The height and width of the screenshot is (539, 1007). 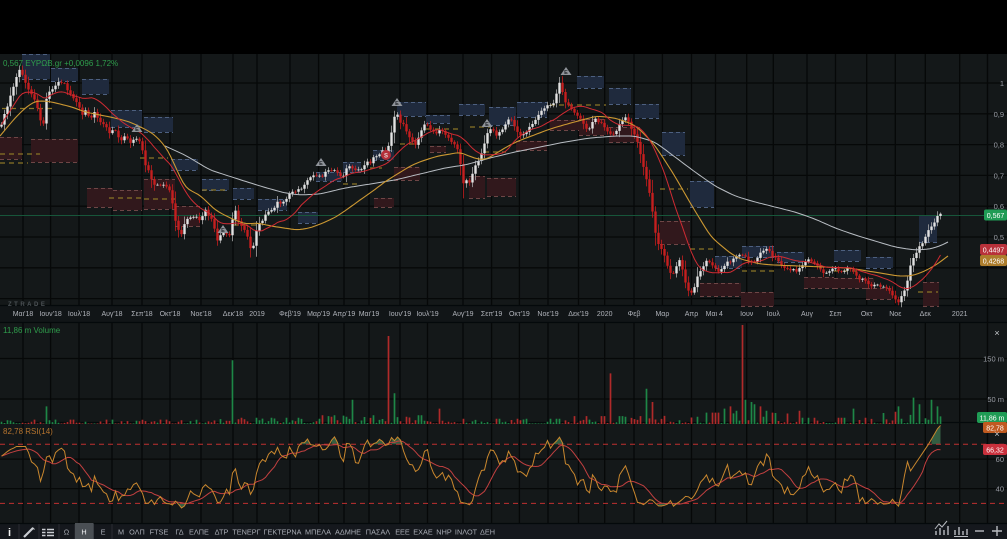 What do you see at coordinates (79, 314) in the screenshot?
I see `svg-text: Ιουλ'18` at bounding box center [79, 314].